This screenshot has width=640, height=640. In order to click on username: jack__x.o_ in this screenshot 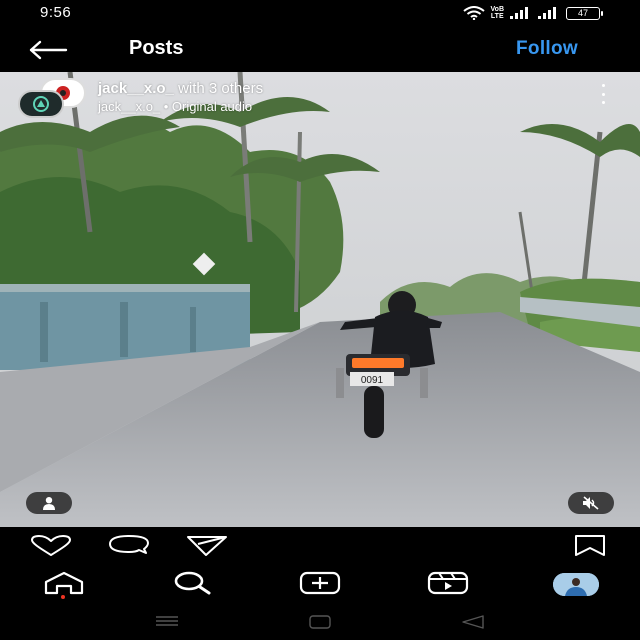, I will do `click(136, 88)`.